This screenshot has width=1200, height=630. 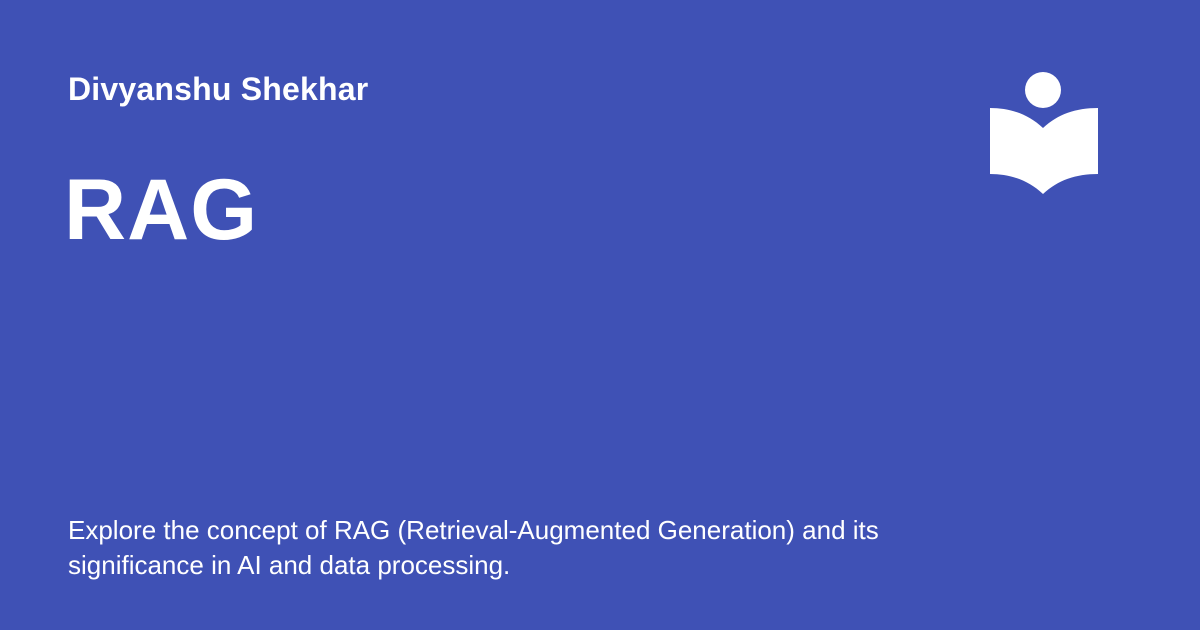 What do you see at coordinates (161, 210) in the screenshot?
I see `page-title: RAG` at bounding box center [161, 210].